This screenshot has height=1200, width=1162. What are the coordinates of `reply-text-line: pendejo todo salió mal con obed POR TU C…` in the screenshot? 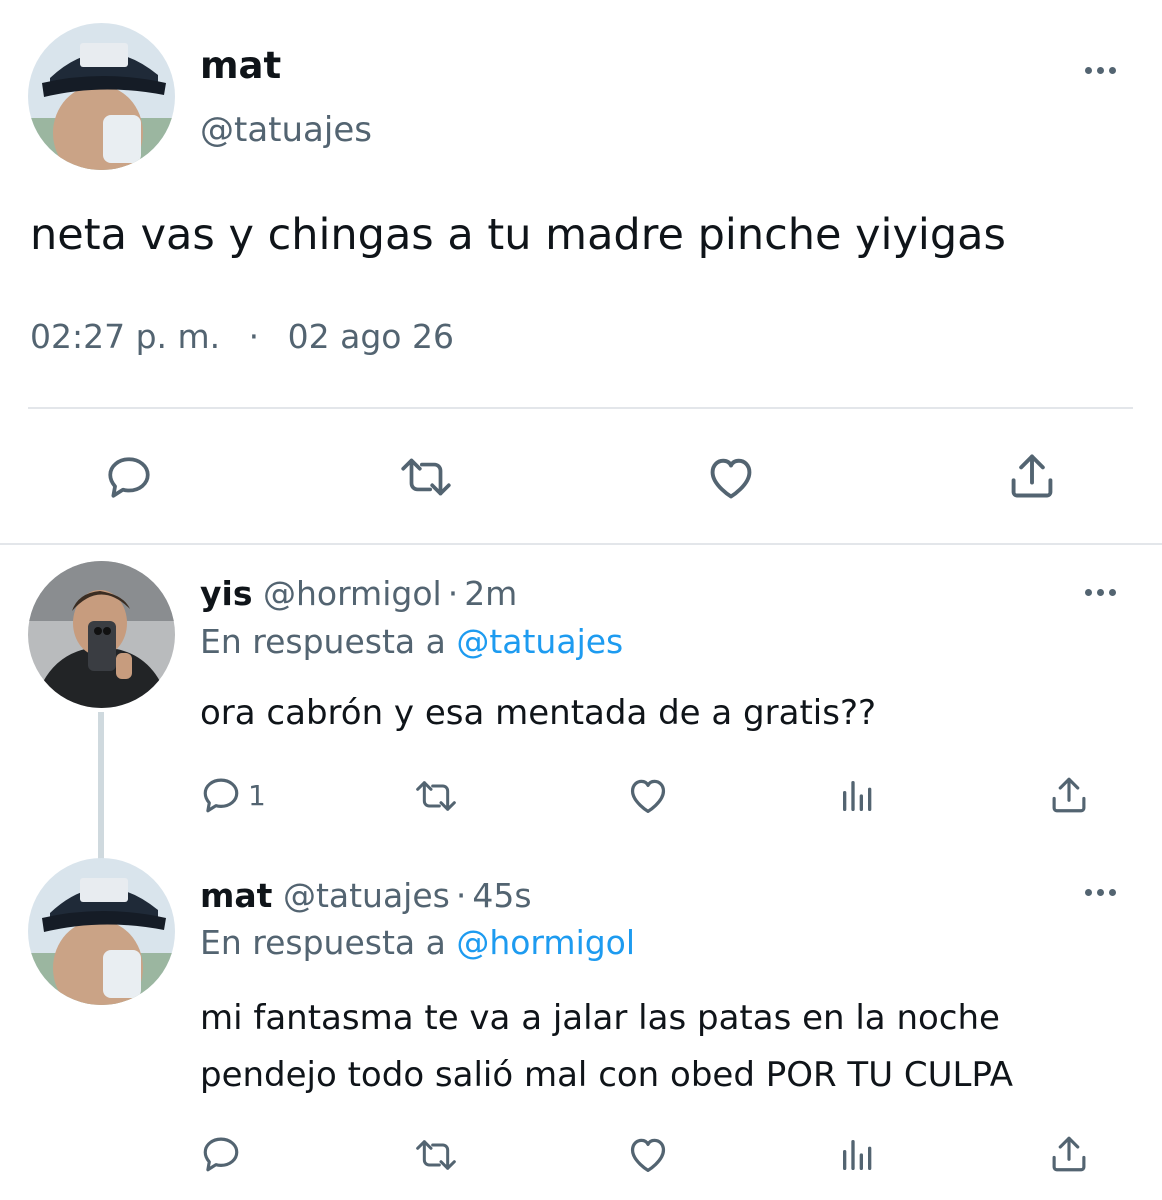 It's located at (607, 1075).